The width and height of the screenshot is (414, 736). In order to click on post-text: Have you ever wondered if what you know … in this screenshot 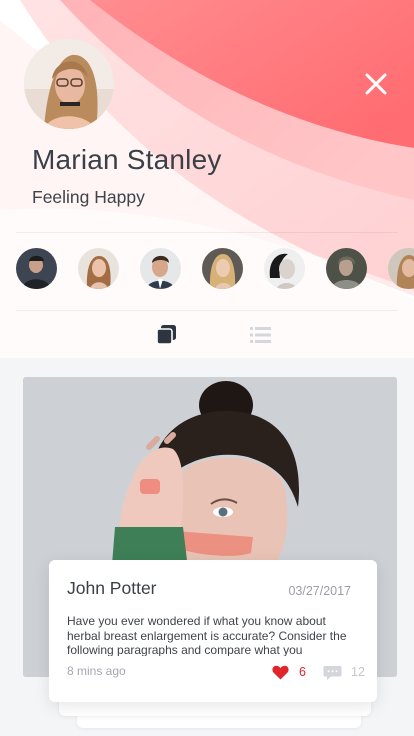, I will do `click(207, 635)`.